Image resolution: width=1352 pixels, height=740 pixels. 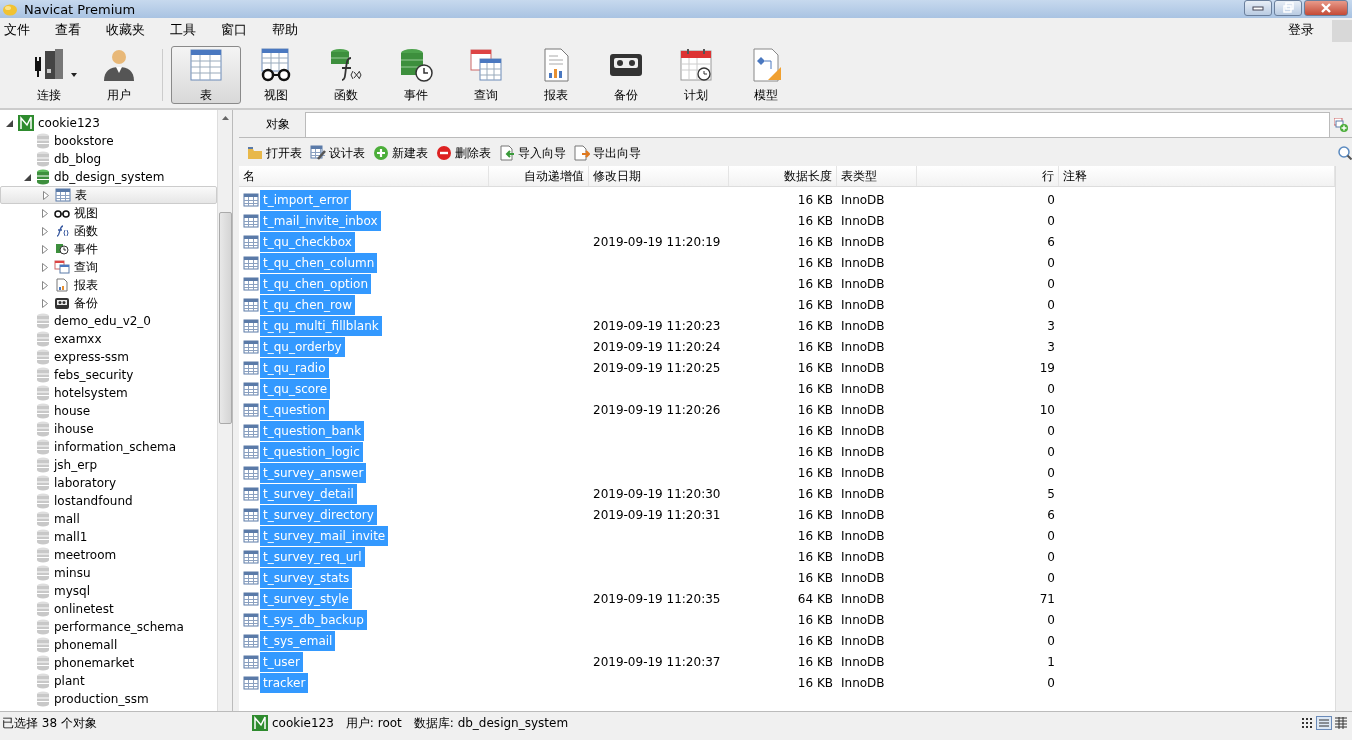 I want to click on table-icon, so click(x=251, y=199).